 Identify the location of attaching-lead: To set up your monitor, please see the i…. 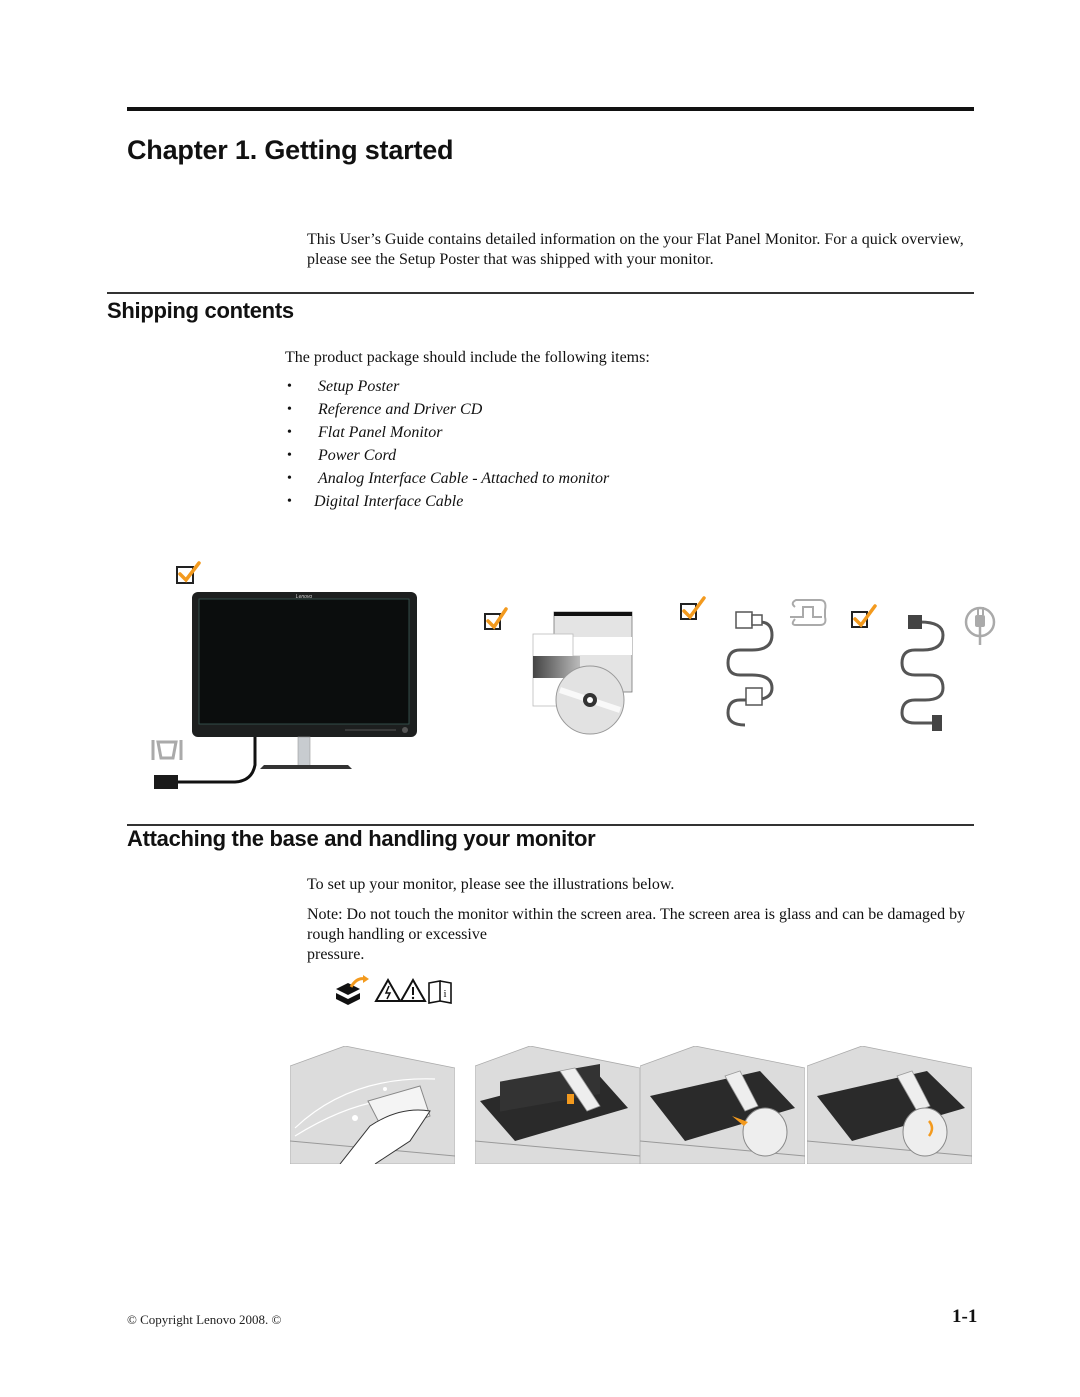
(491, 884).